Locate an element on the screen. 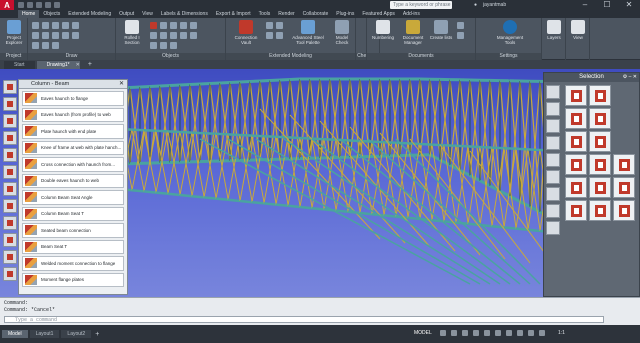  palette-item: Seated beam connection is located at coordinates (73, 230).